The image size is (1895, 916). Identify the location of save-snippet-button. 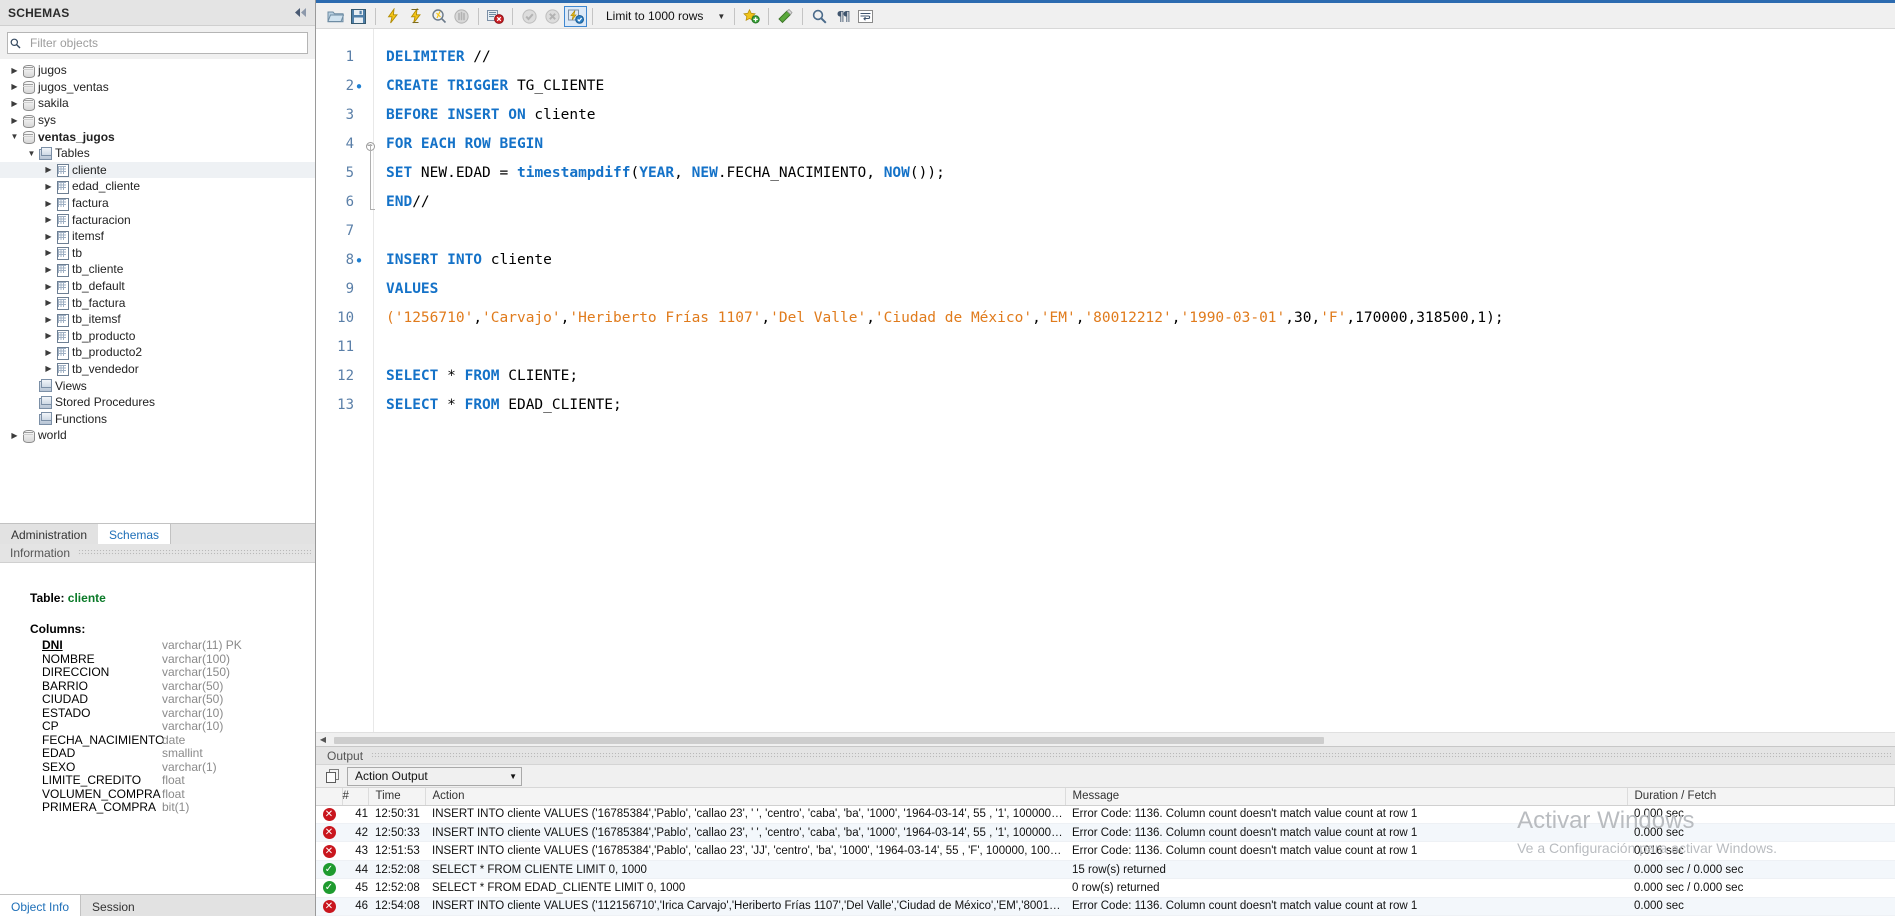
(751, 16).